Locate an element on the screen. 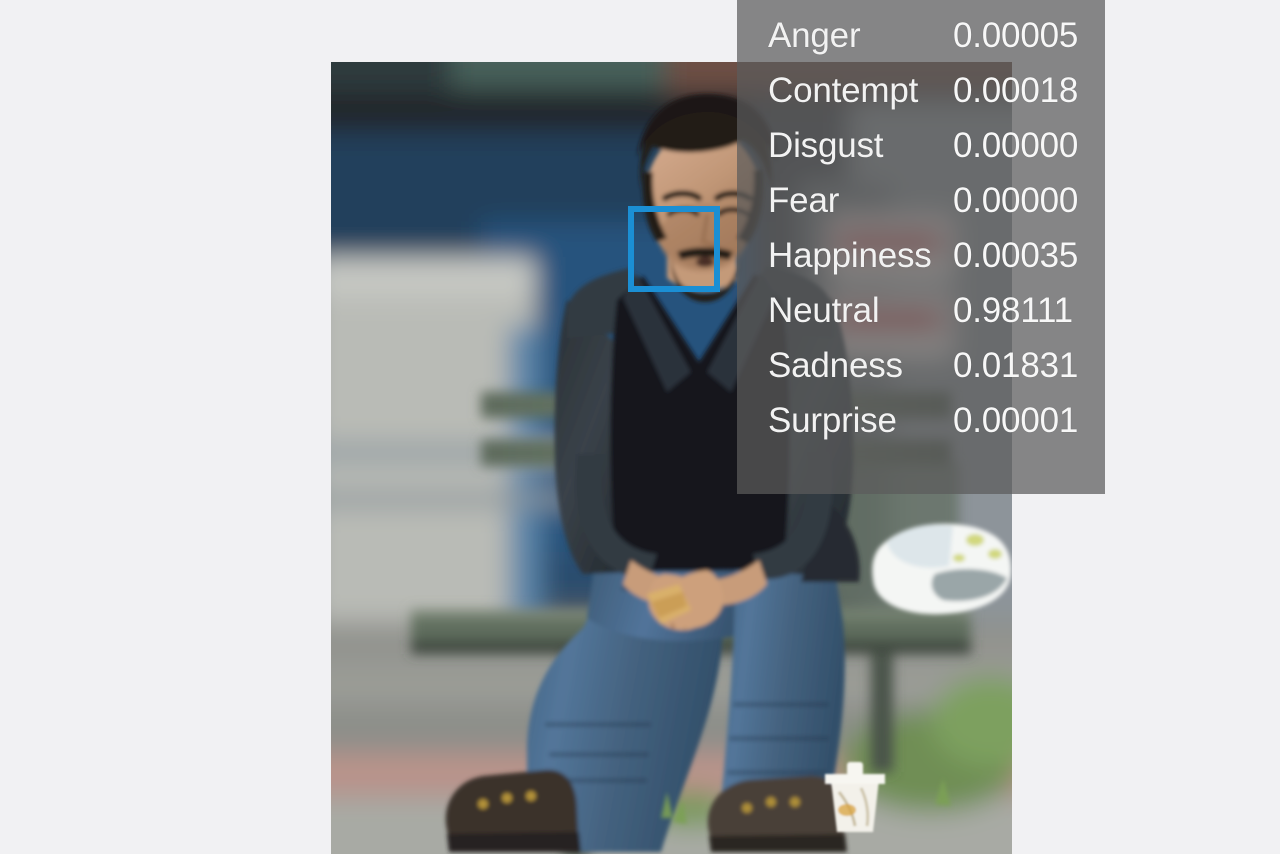 This screenshot has height=854, width=1280. emotion-row-neutral: Neutral 0.98111 is located at coordinates (921, 318).